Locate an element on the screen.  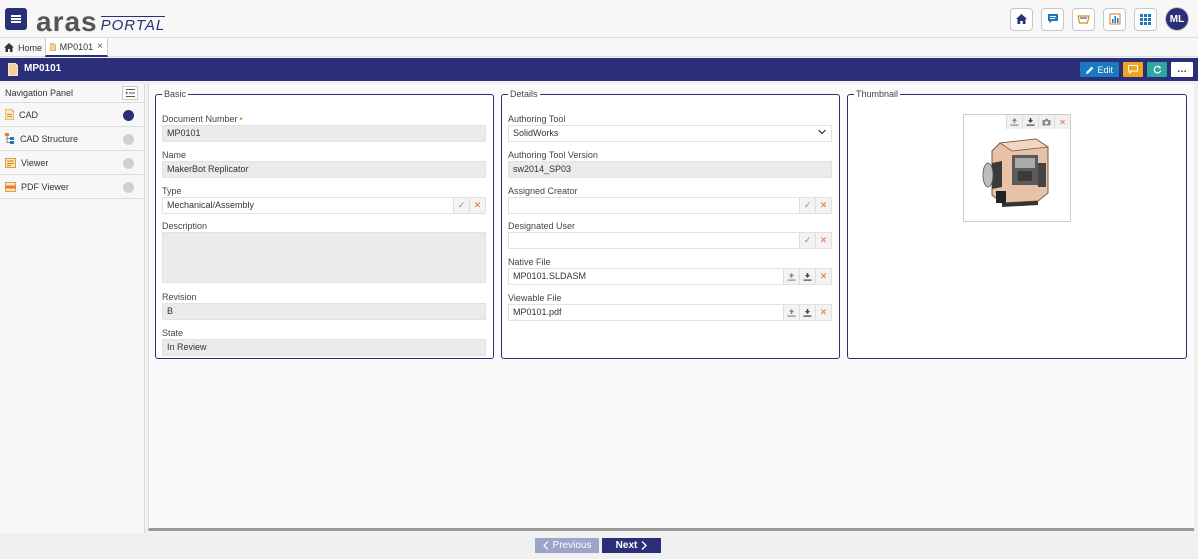
previous-button: Previous is located at coordinates (567, 545).